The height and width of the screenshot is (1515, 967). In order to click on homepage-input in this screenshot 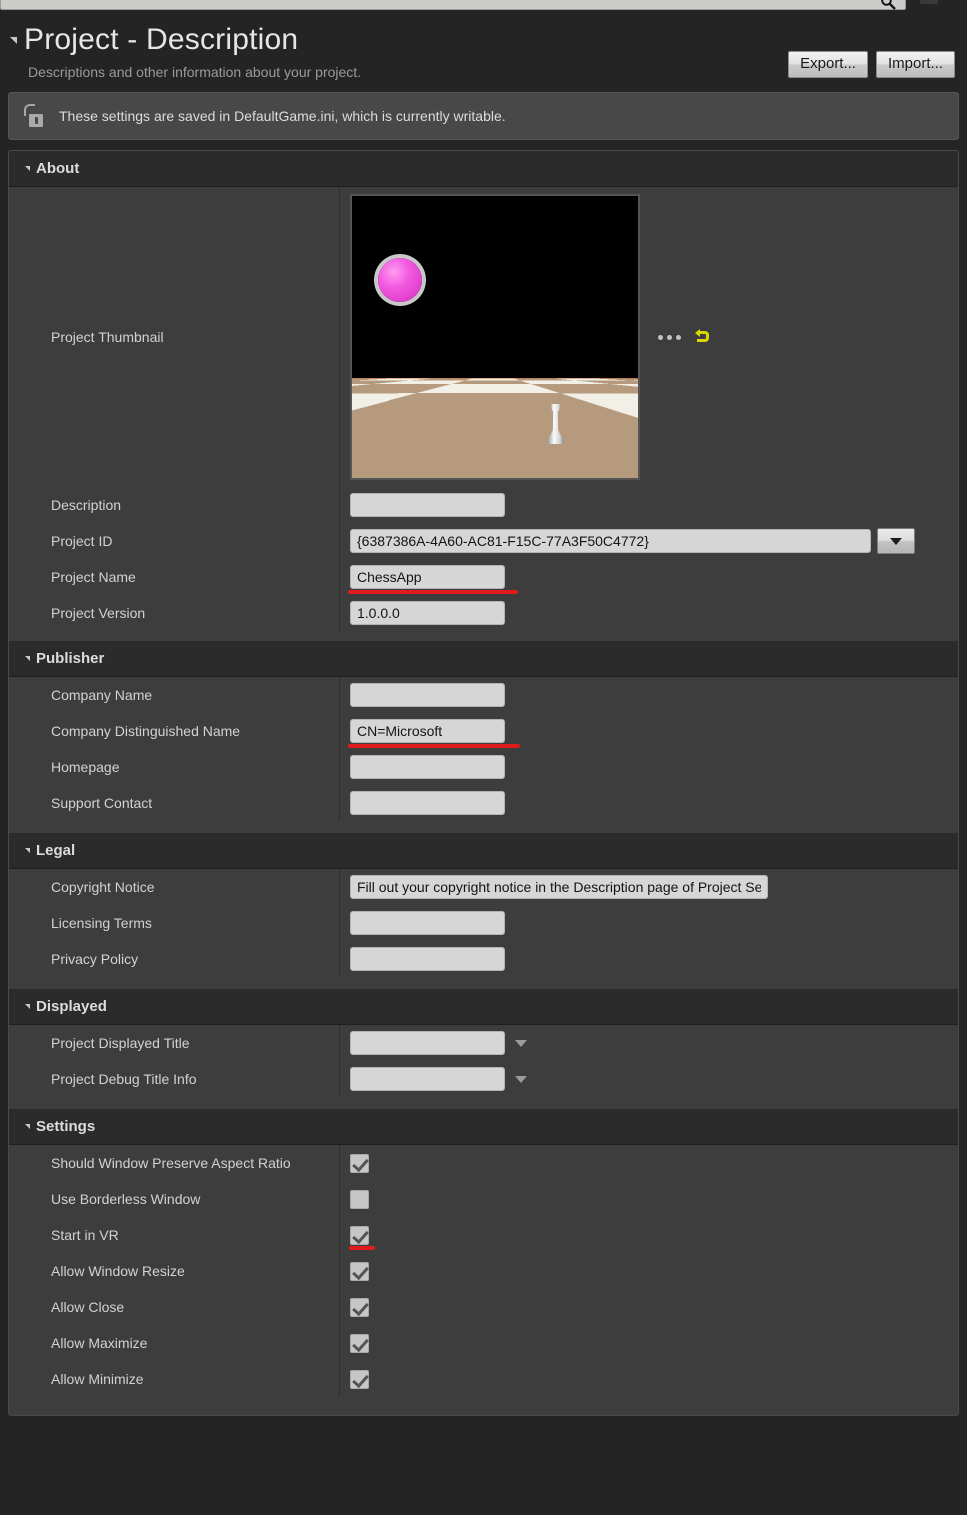, I will do `click(427, 767)`.